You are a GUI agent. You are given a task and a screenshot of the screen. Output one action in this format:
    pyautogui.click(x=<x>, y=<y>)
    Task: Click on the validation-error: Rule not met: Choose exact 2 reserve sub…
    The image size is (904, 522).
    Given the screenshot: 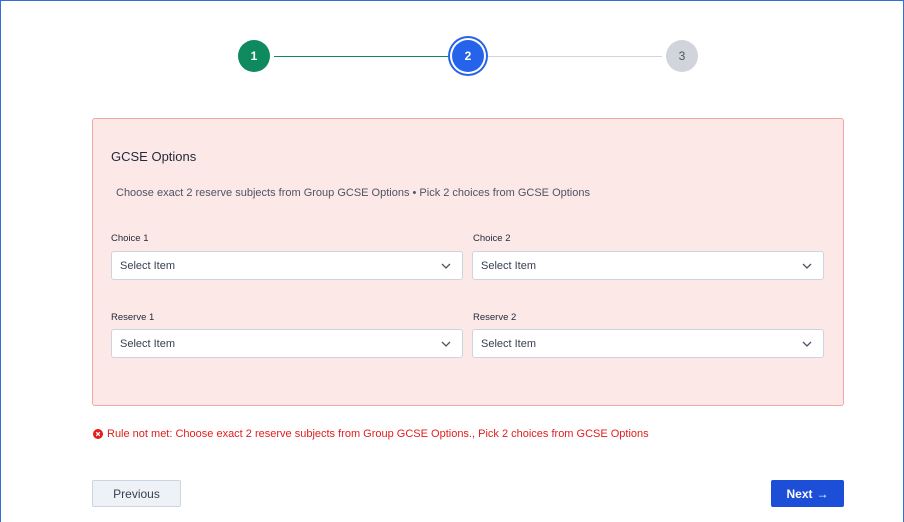 What is the action you would take?
    pyautogui.click(x=371, y=434)
    